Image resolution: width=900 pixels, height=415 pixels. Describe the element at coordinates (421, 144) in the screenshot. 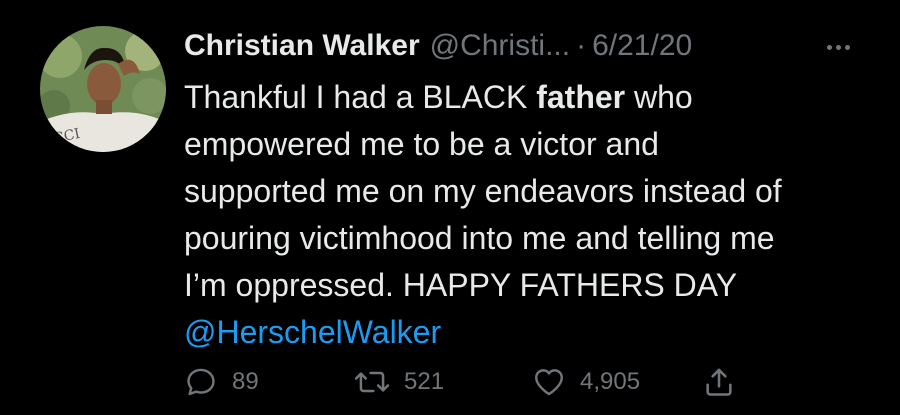

I see `tweet-text-line: empowered me to be a victor and` at that location.